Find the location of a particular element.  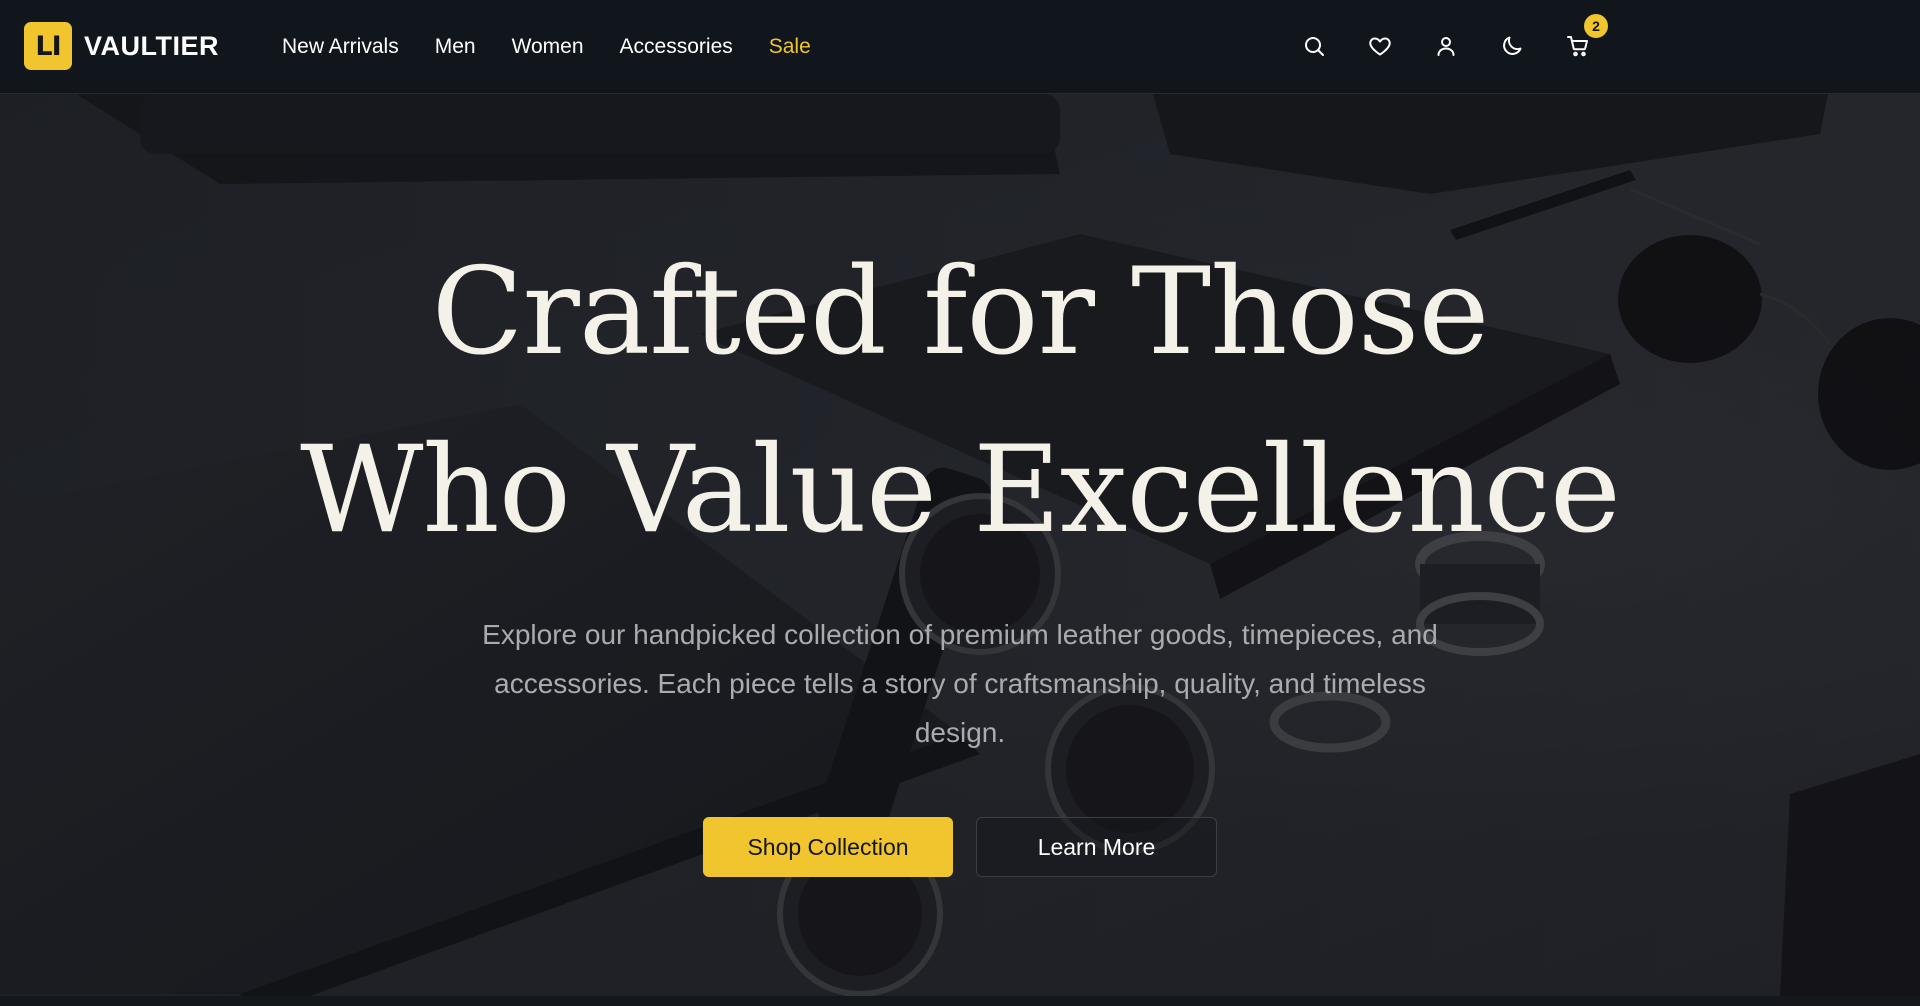

search-icon is located at coordinates (1314, 46).